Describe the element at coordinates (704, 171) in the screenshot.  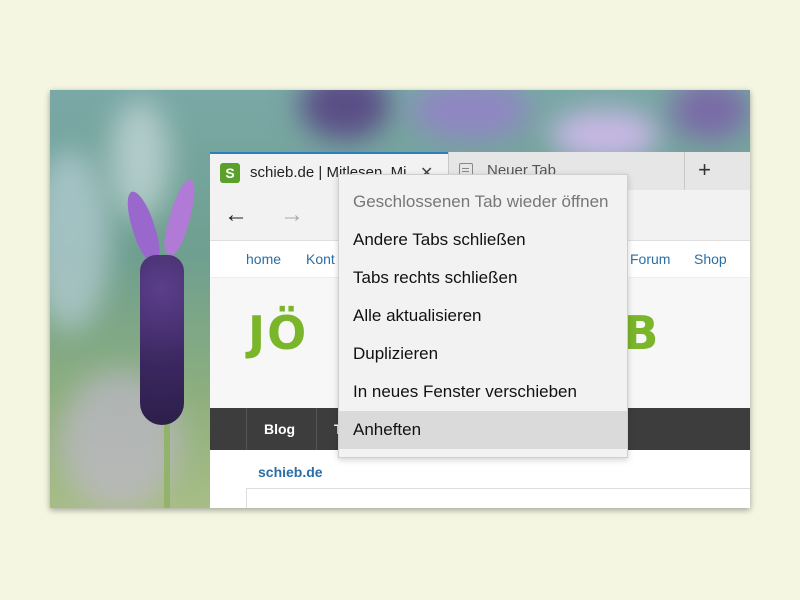
I see `new-tab-button: +` at that location.